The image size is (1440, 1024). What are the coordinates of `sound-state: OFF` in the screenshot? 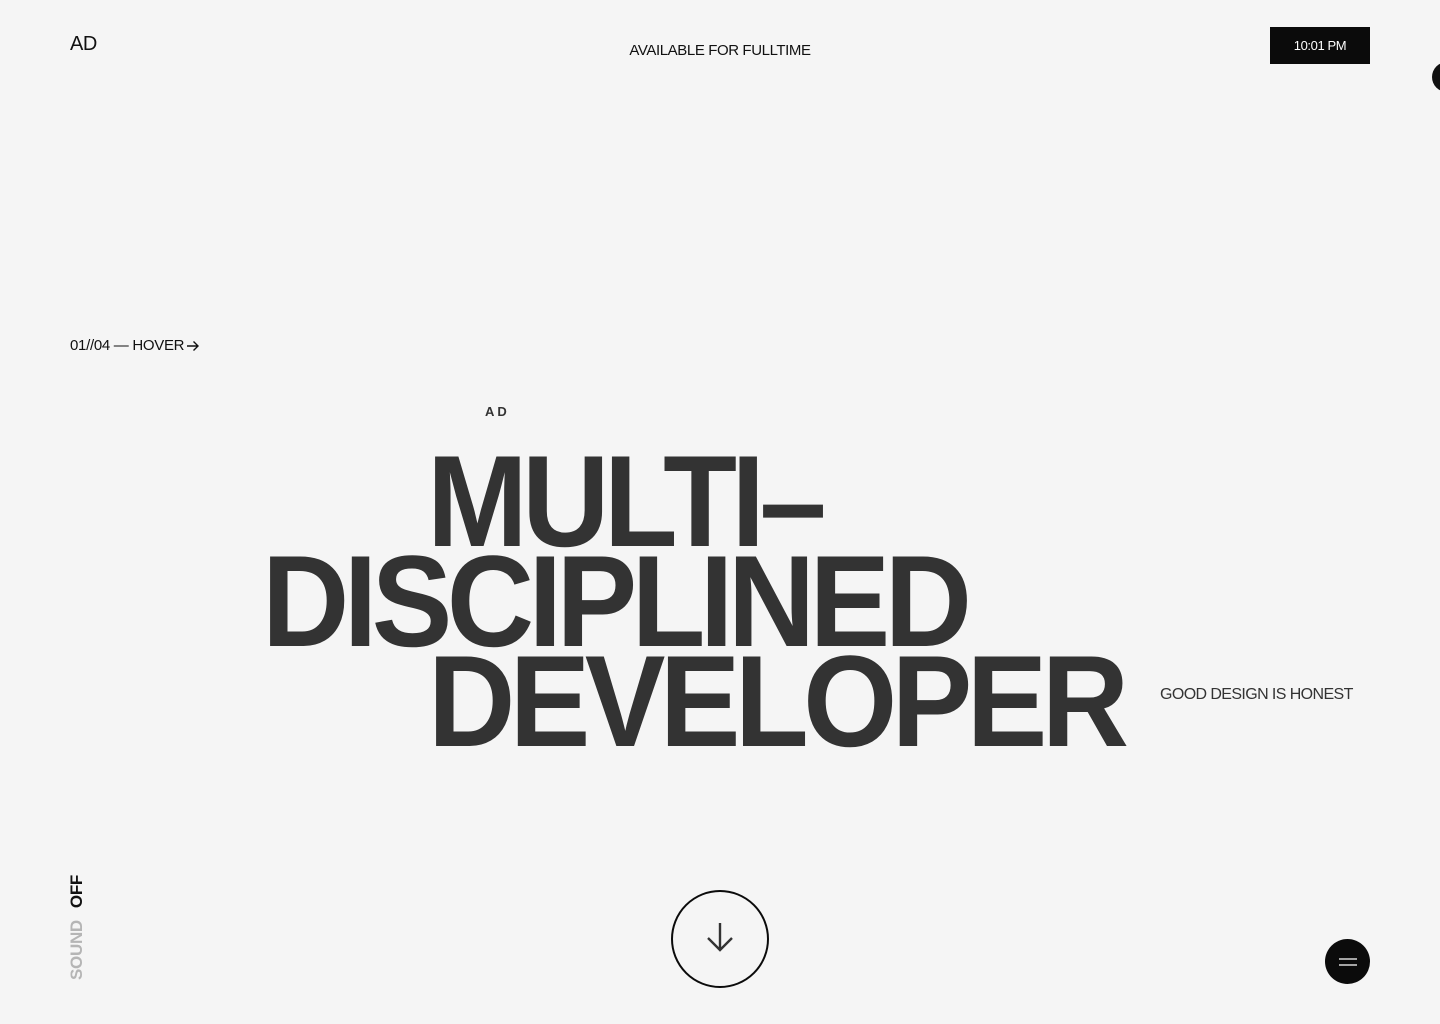 It's located at (76, 892).